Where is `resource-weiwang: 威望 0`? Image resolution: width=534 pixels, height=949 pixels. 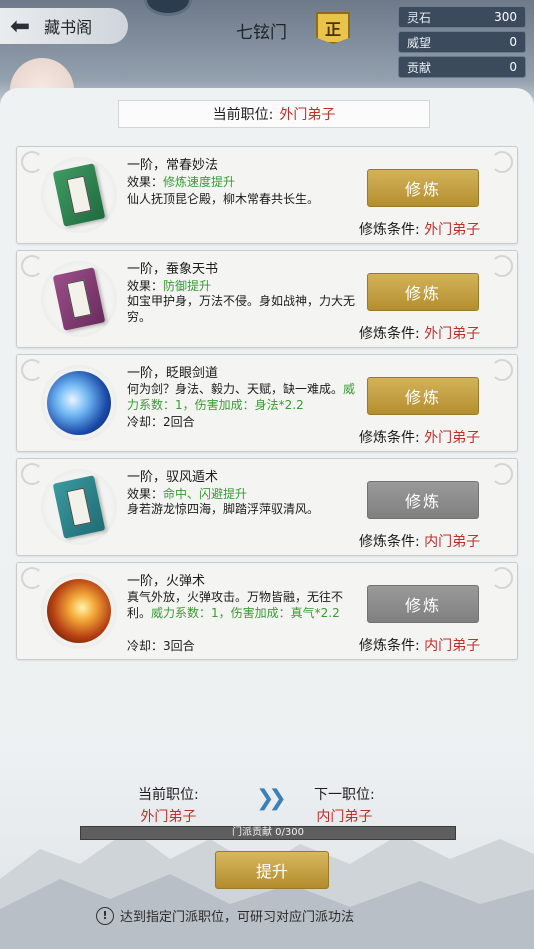 resource-weiwang: 威望 0 is located at coordinates (462, 42).